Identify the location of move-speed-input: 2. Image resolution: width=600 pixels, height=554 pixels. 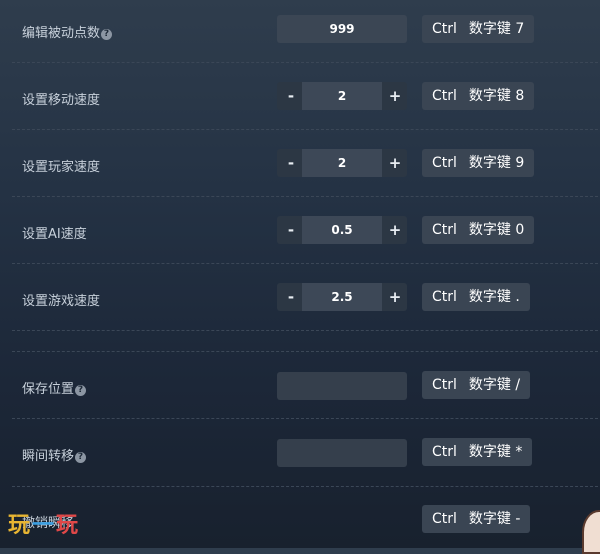
(342, 96).